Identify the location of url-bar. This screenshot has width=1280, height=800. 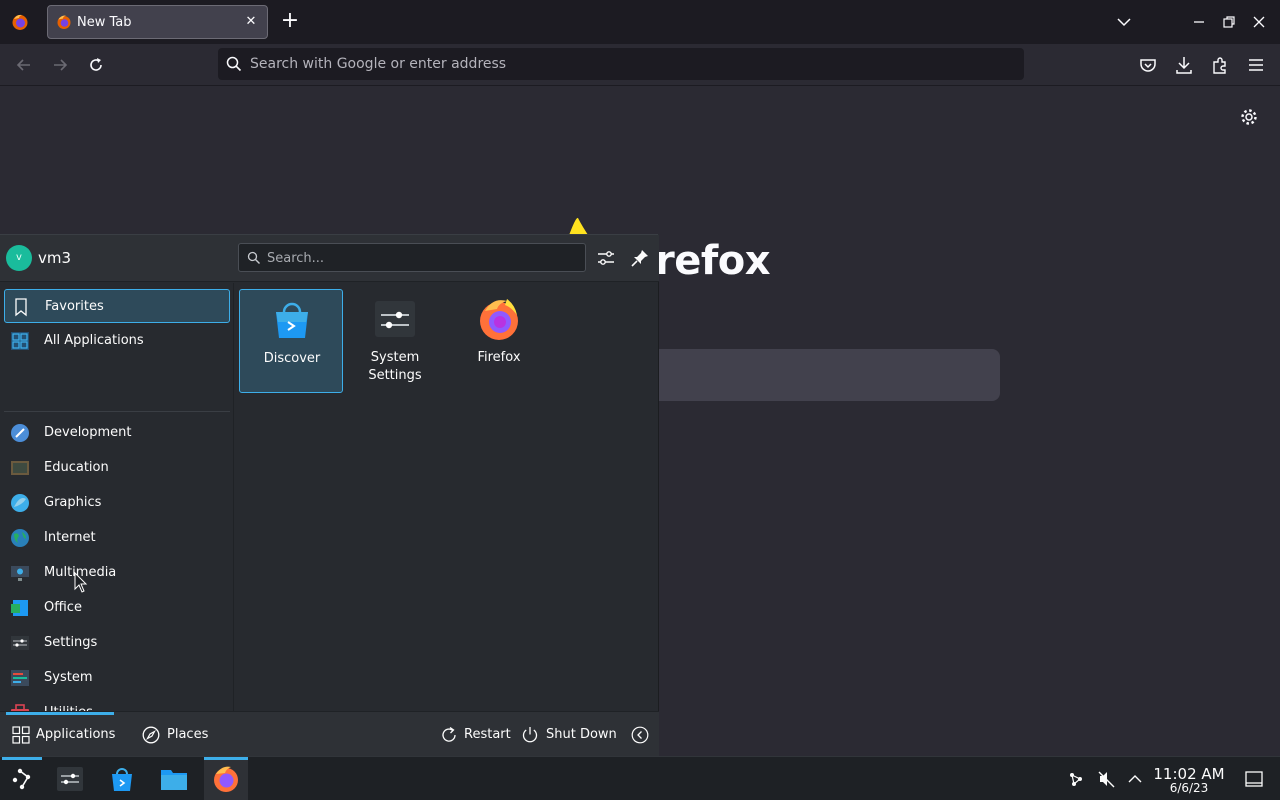
(621, 64).